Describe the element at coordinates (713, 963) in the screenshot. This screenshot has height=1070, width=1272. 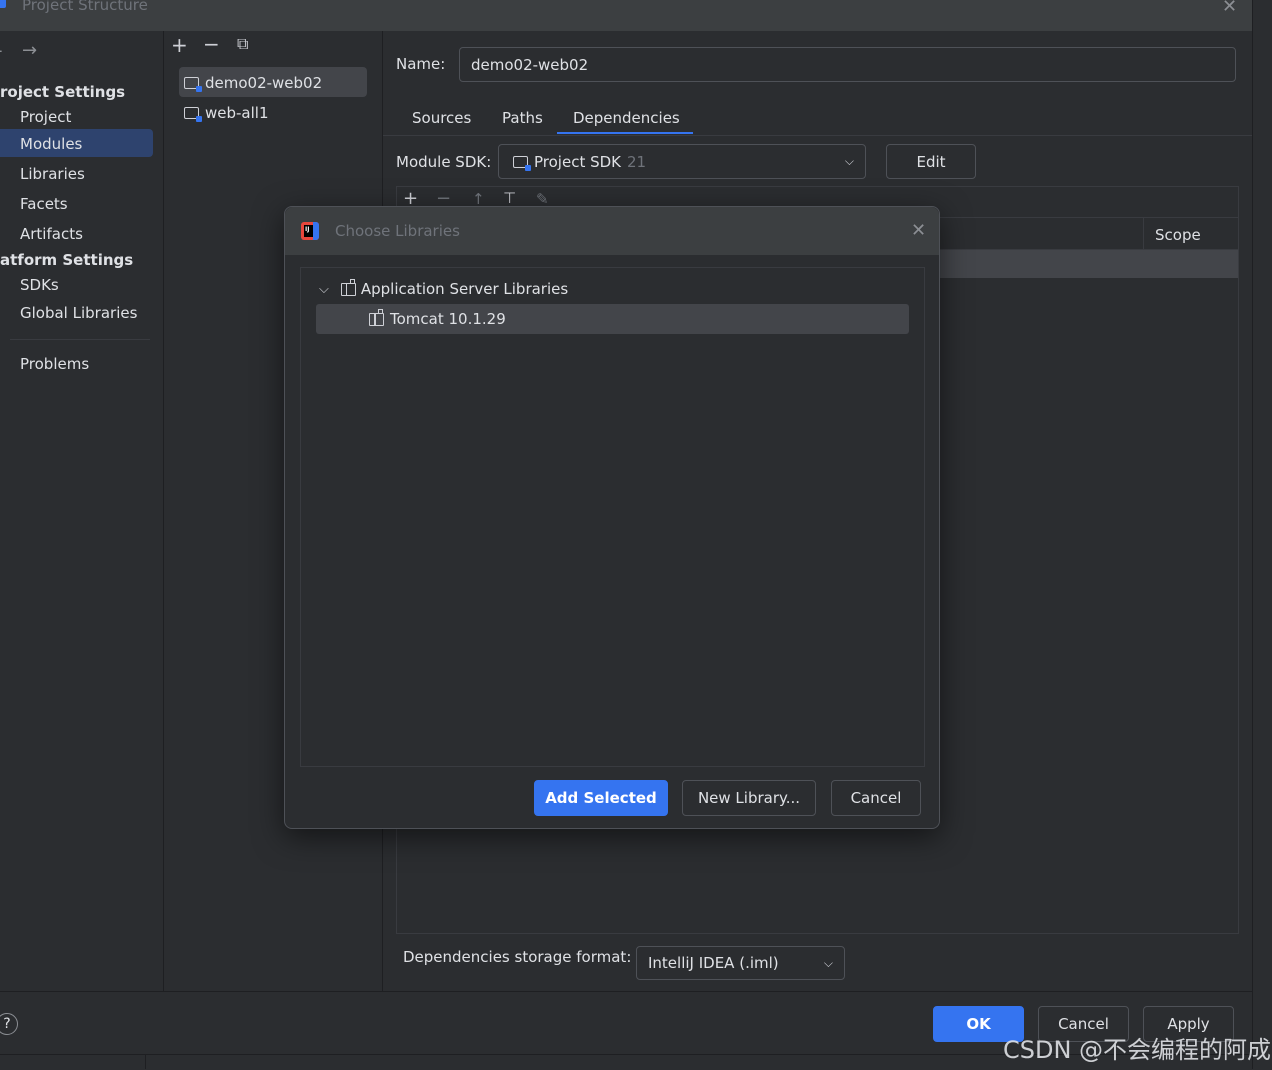
I see `storage-format-value: IntelliJ IDEA (.iml)` at that location.